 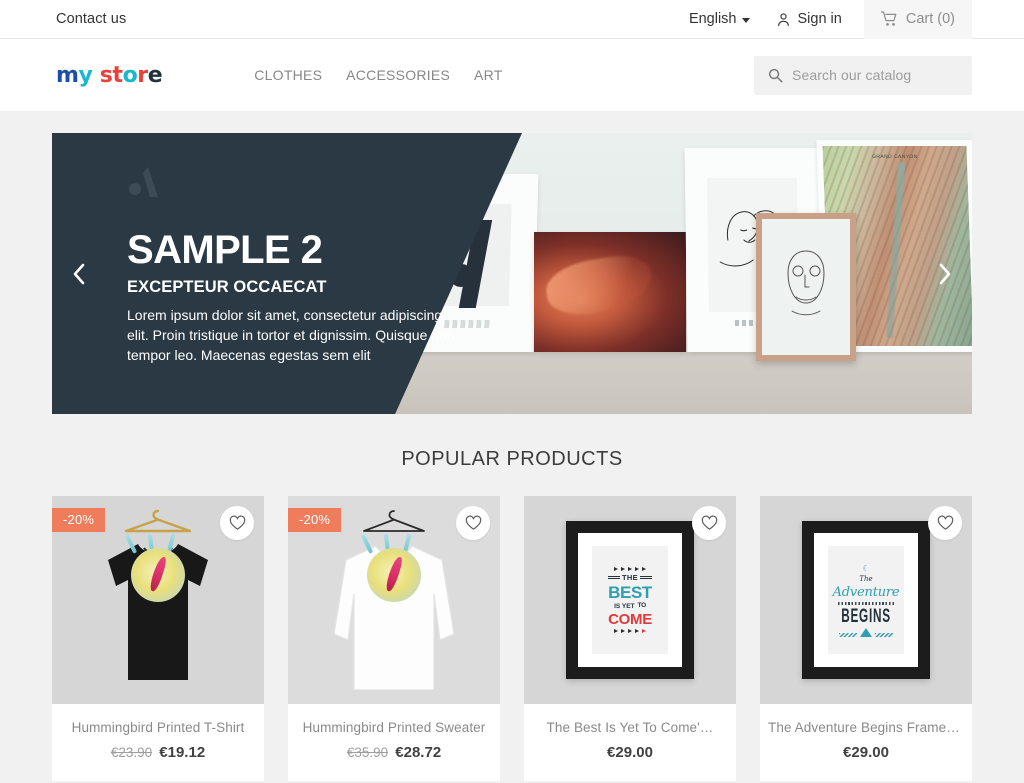 What do you see at coordinates (889, 19) in the screenshot?
I see `shopping-cart-icon` at bounding box center [889, 19].